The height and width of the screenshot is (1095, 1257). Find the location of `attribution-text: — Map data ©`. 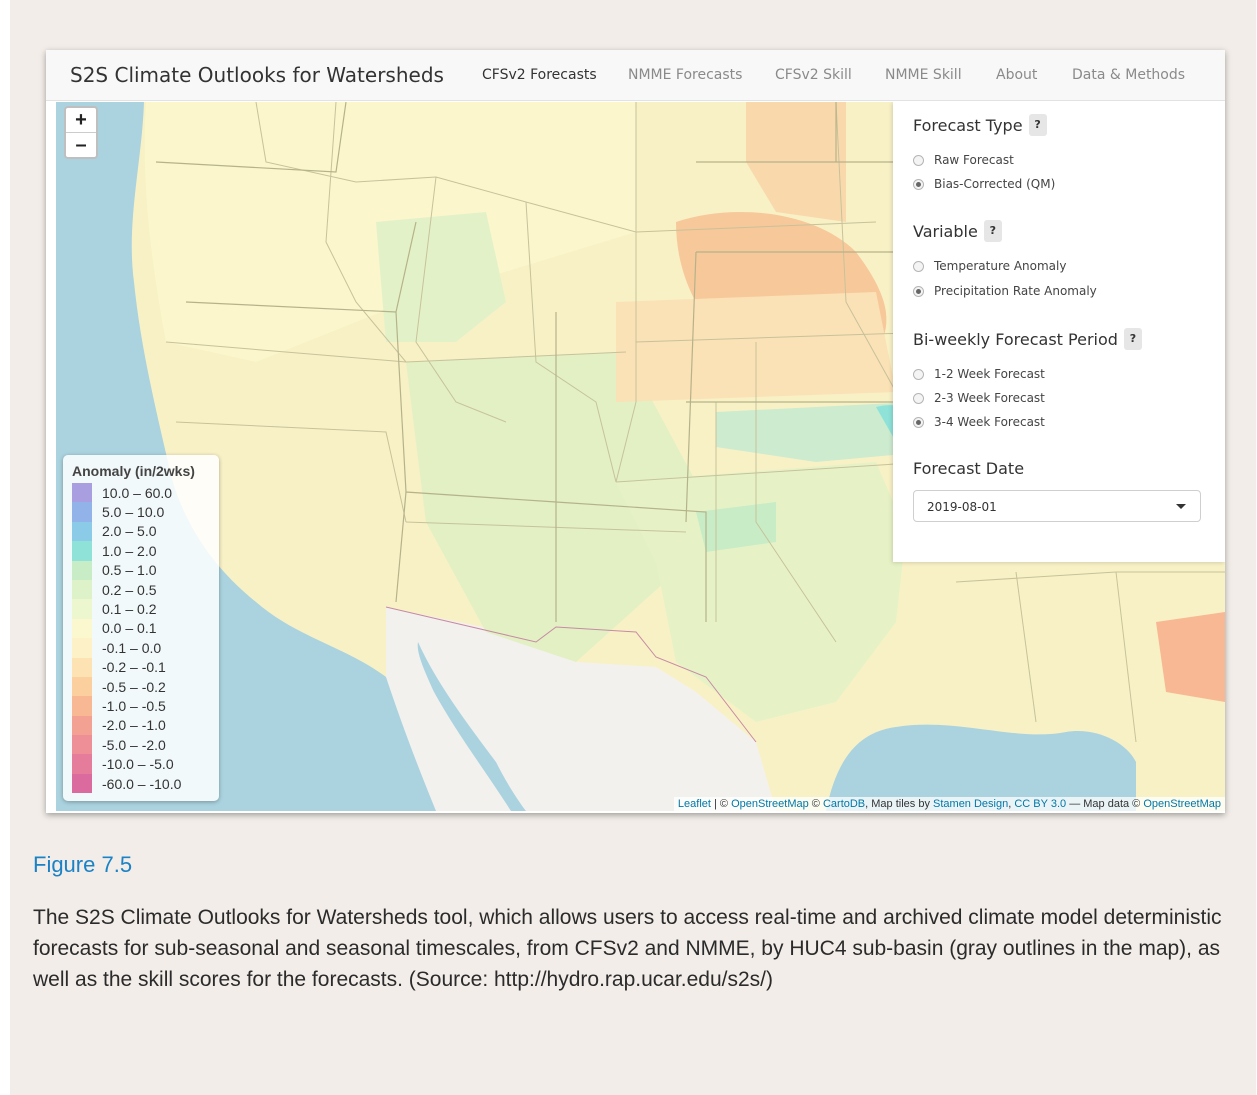

attribution-text: — Map data © is located at coordinates (1105, 804).